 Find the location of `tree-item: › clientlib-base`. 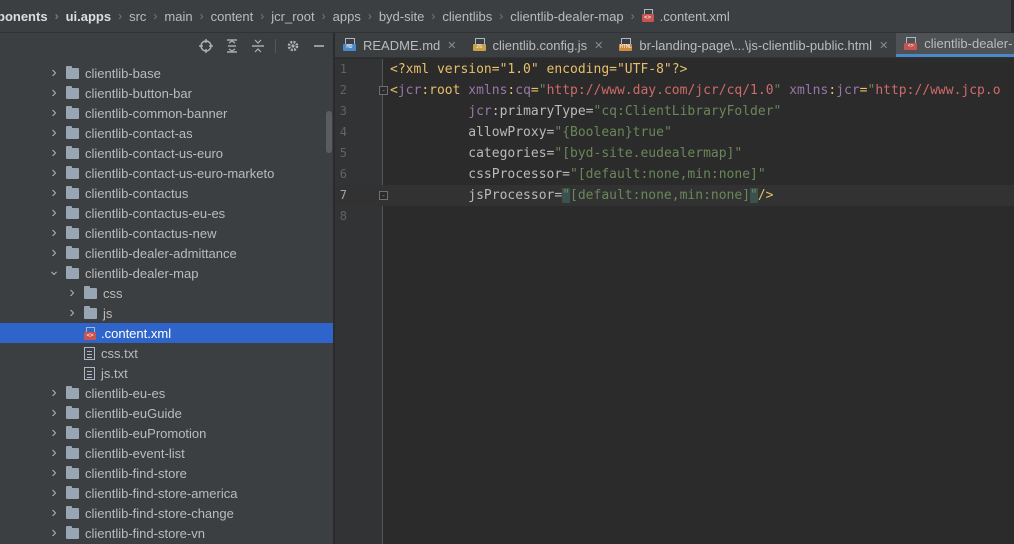

tree-item: › clientlib-base is located at coordinates (166, 73).